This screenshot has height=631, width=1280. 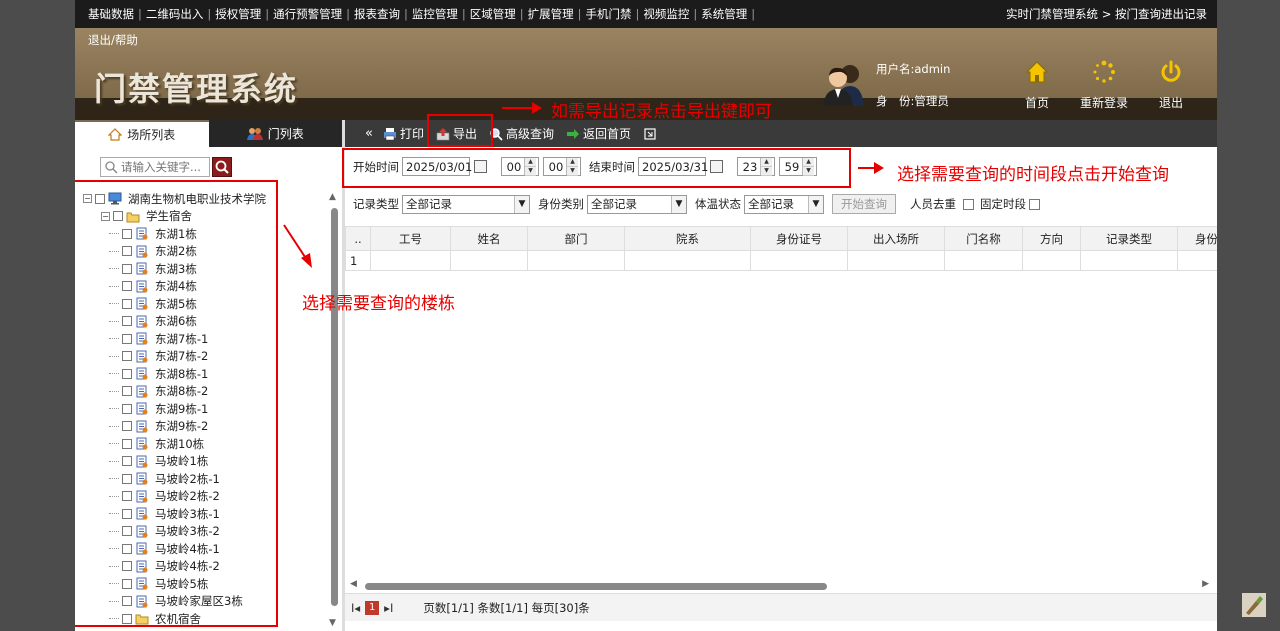 I want to click on print-button: 打印, so click(x=403, y=133).